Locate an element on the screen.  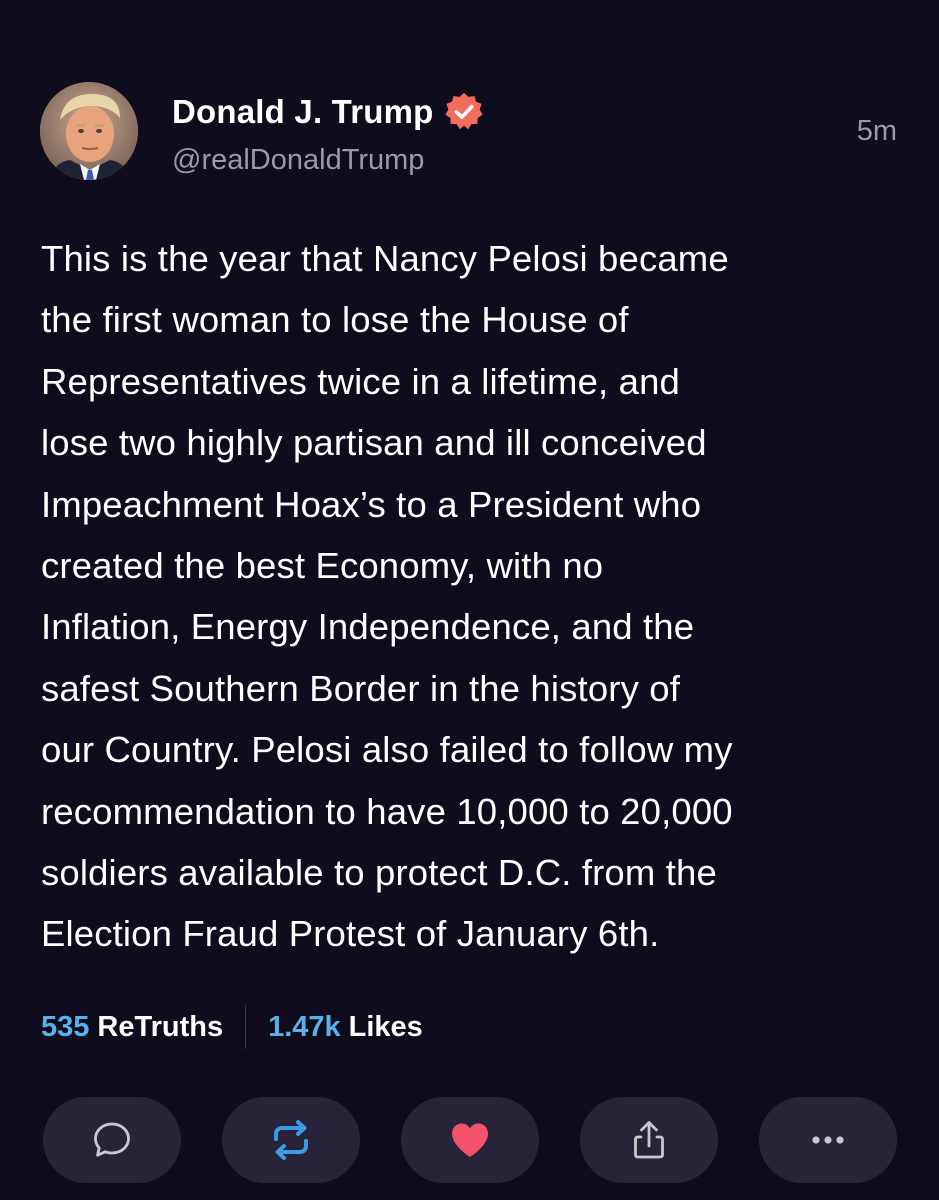
likes-count: 1.47k is located at coordinates (304, 1026).